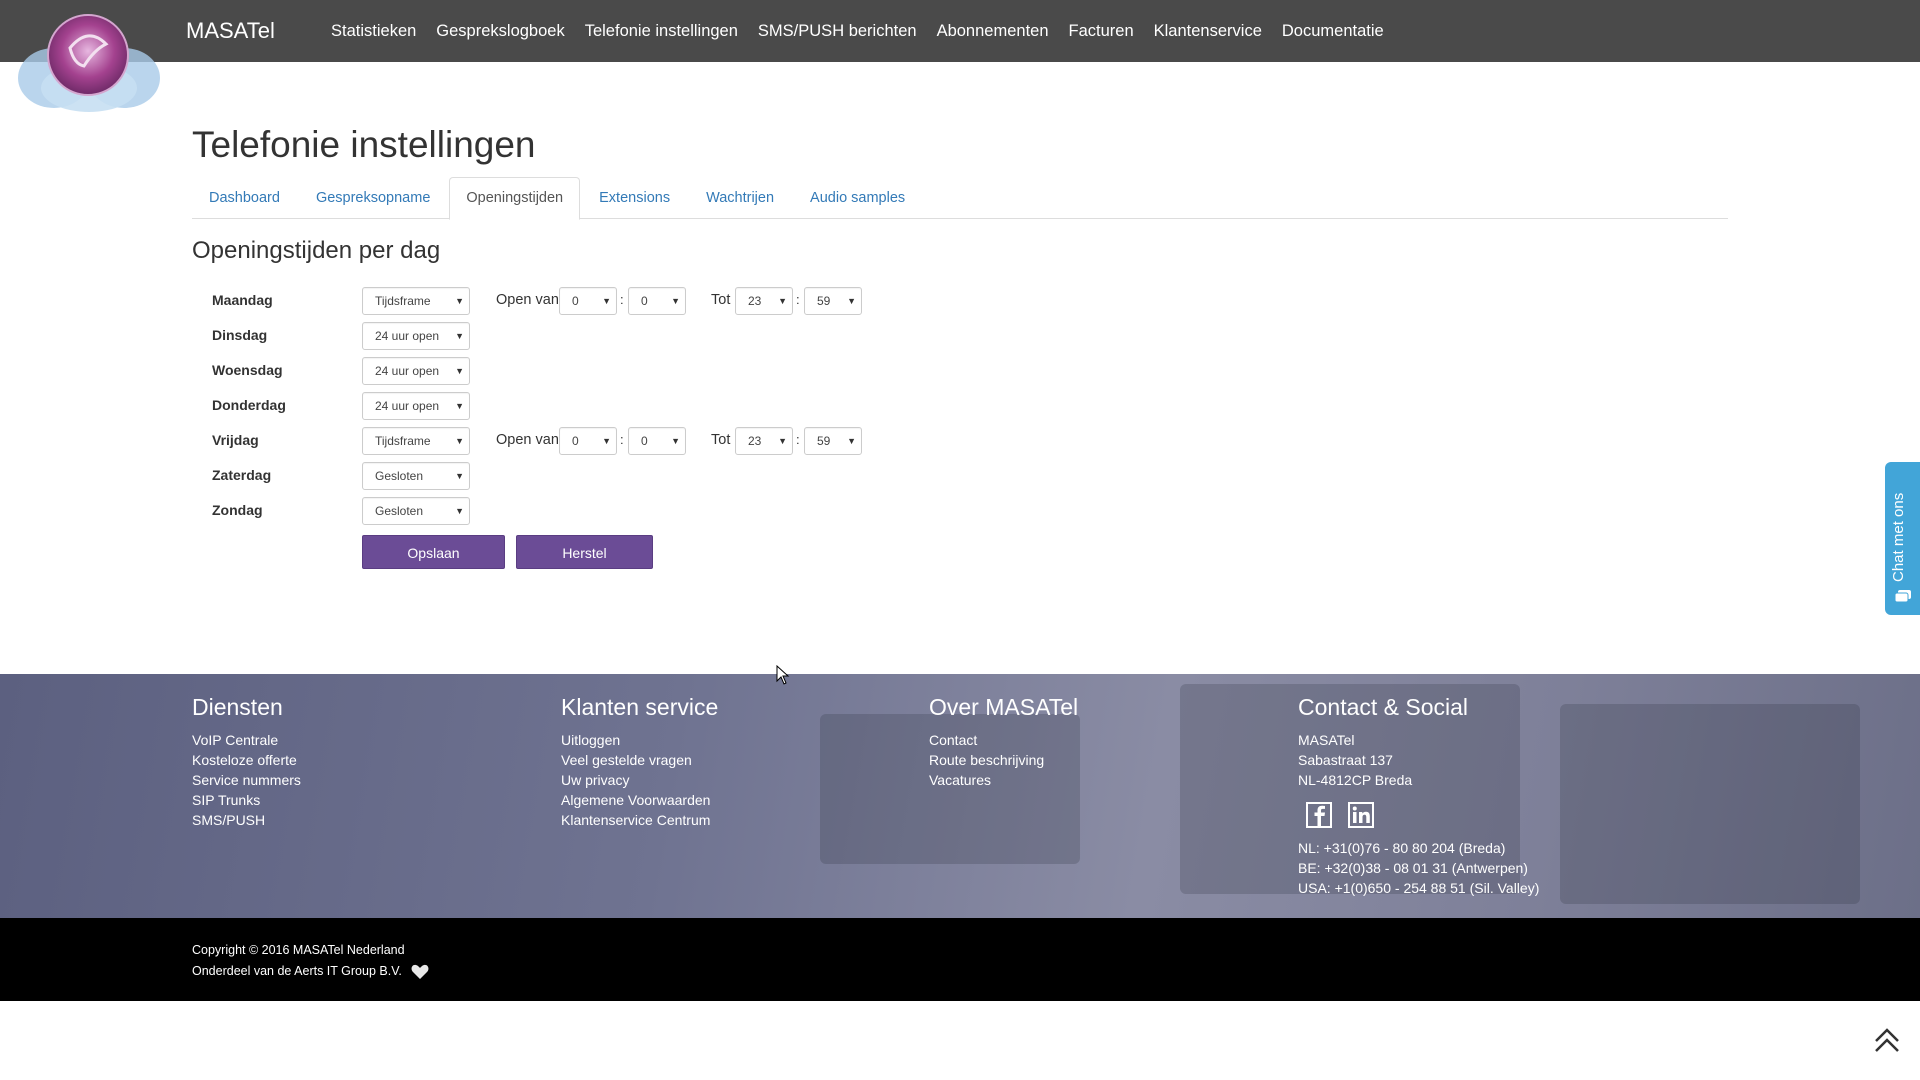 The height and width of the screenshot is (1080, 1920). Describe the element at coordinates (1413, 868) in the screenshot. I see `phone-line: BE: +32(0)38 - 08 01 31 (Antwerpen)` at that location.